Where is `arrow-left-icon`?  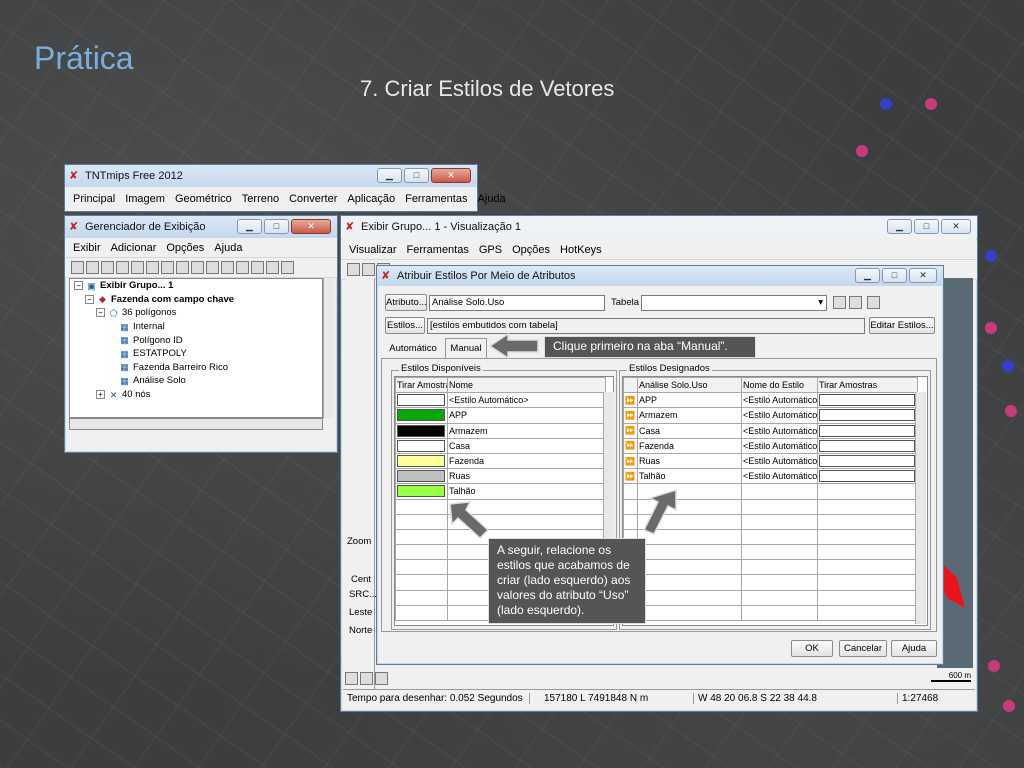 arrow-left-icon is located at coordinates (513, 346).